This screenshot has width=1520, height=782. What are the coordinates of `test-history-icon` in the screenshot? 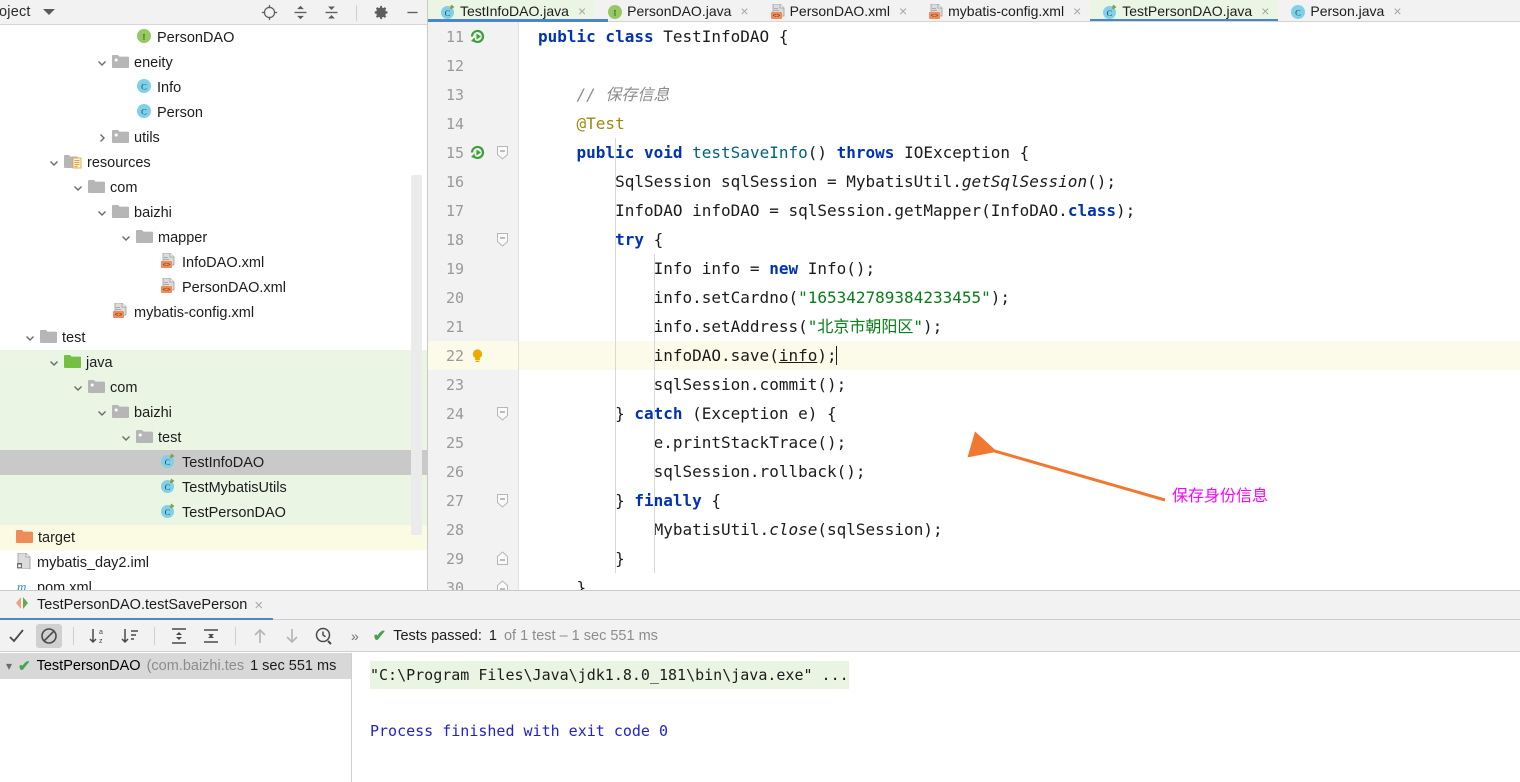 It's located at (324, 636).